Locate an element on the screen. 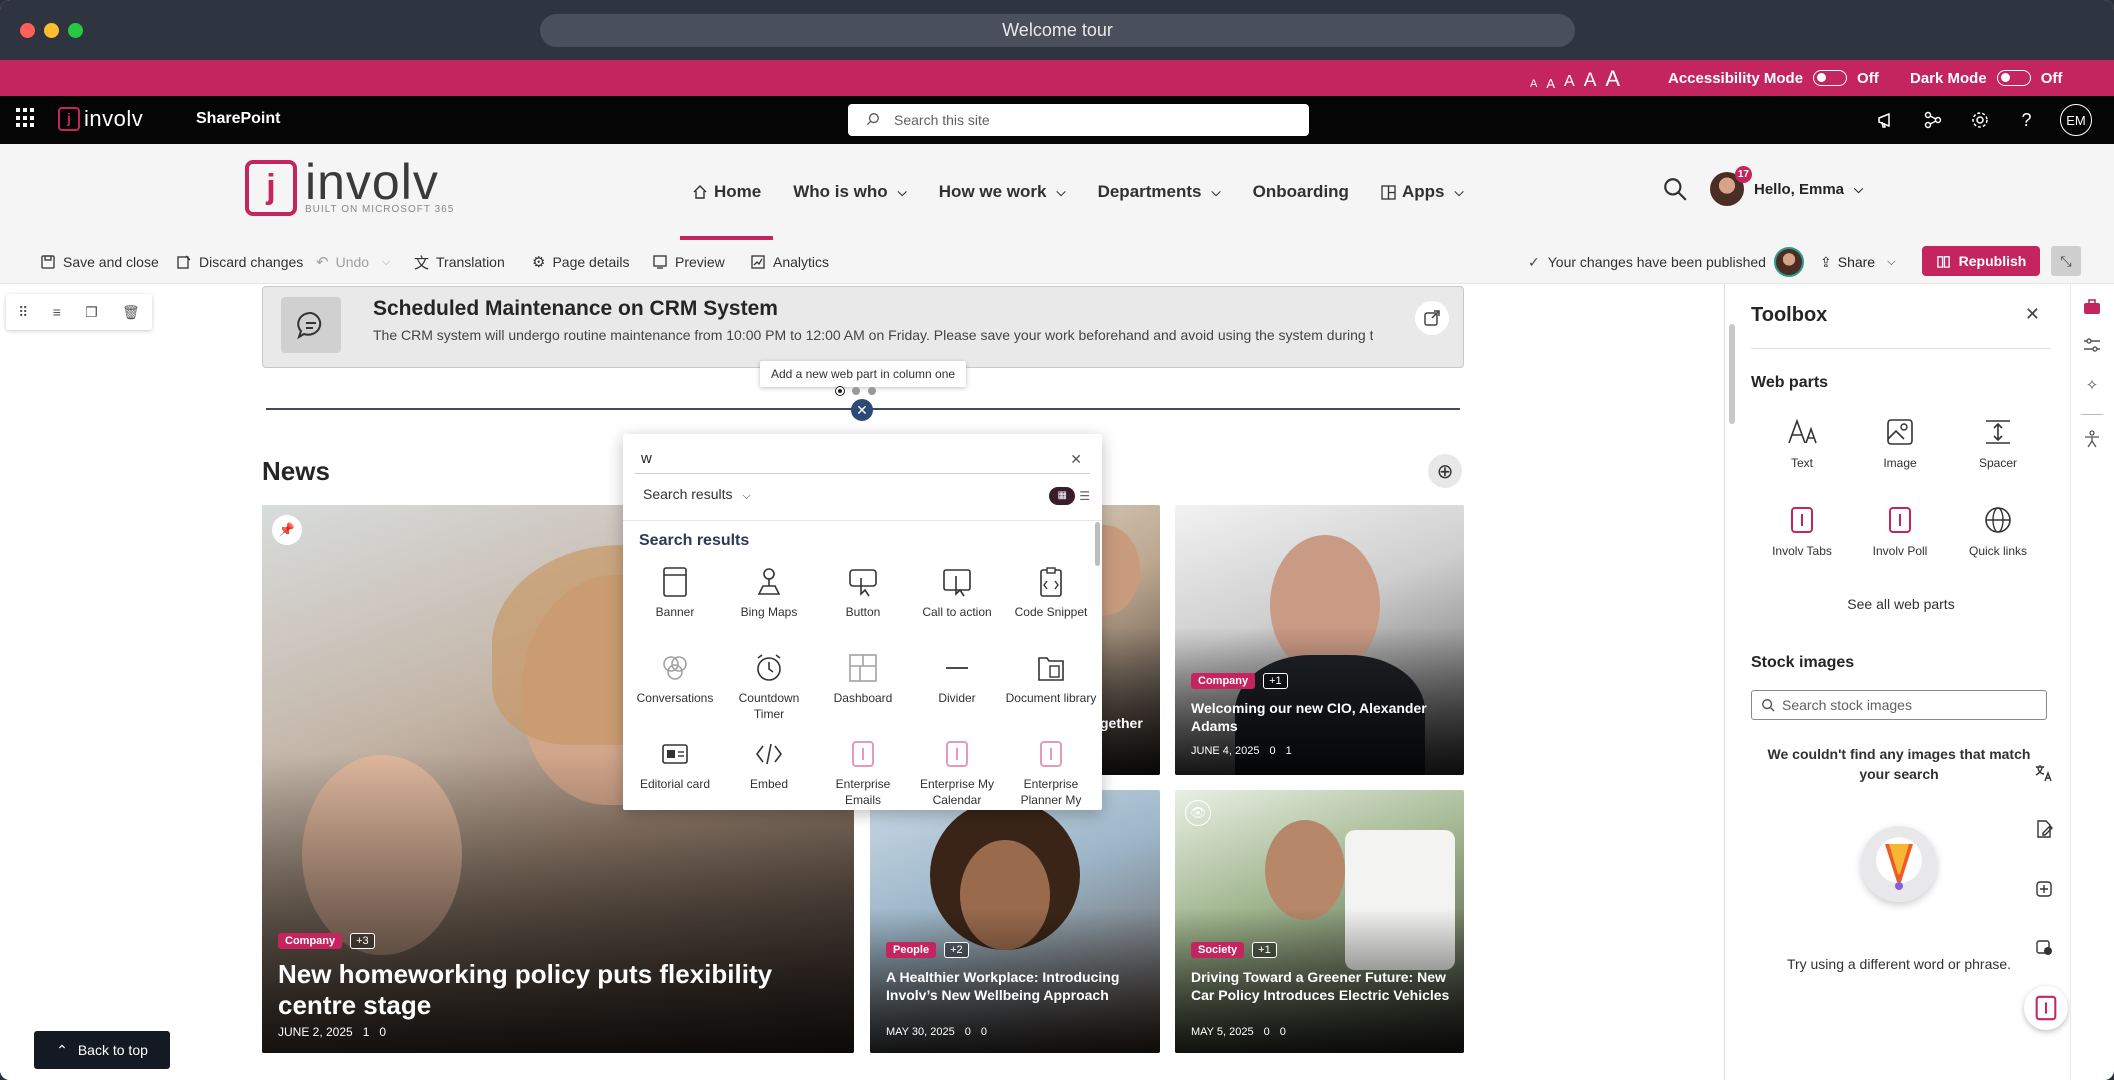 Image resolution: width=2114 pixels, height=1080 pixels. calendar-shield-icon is located at coordinates (2044, 947).